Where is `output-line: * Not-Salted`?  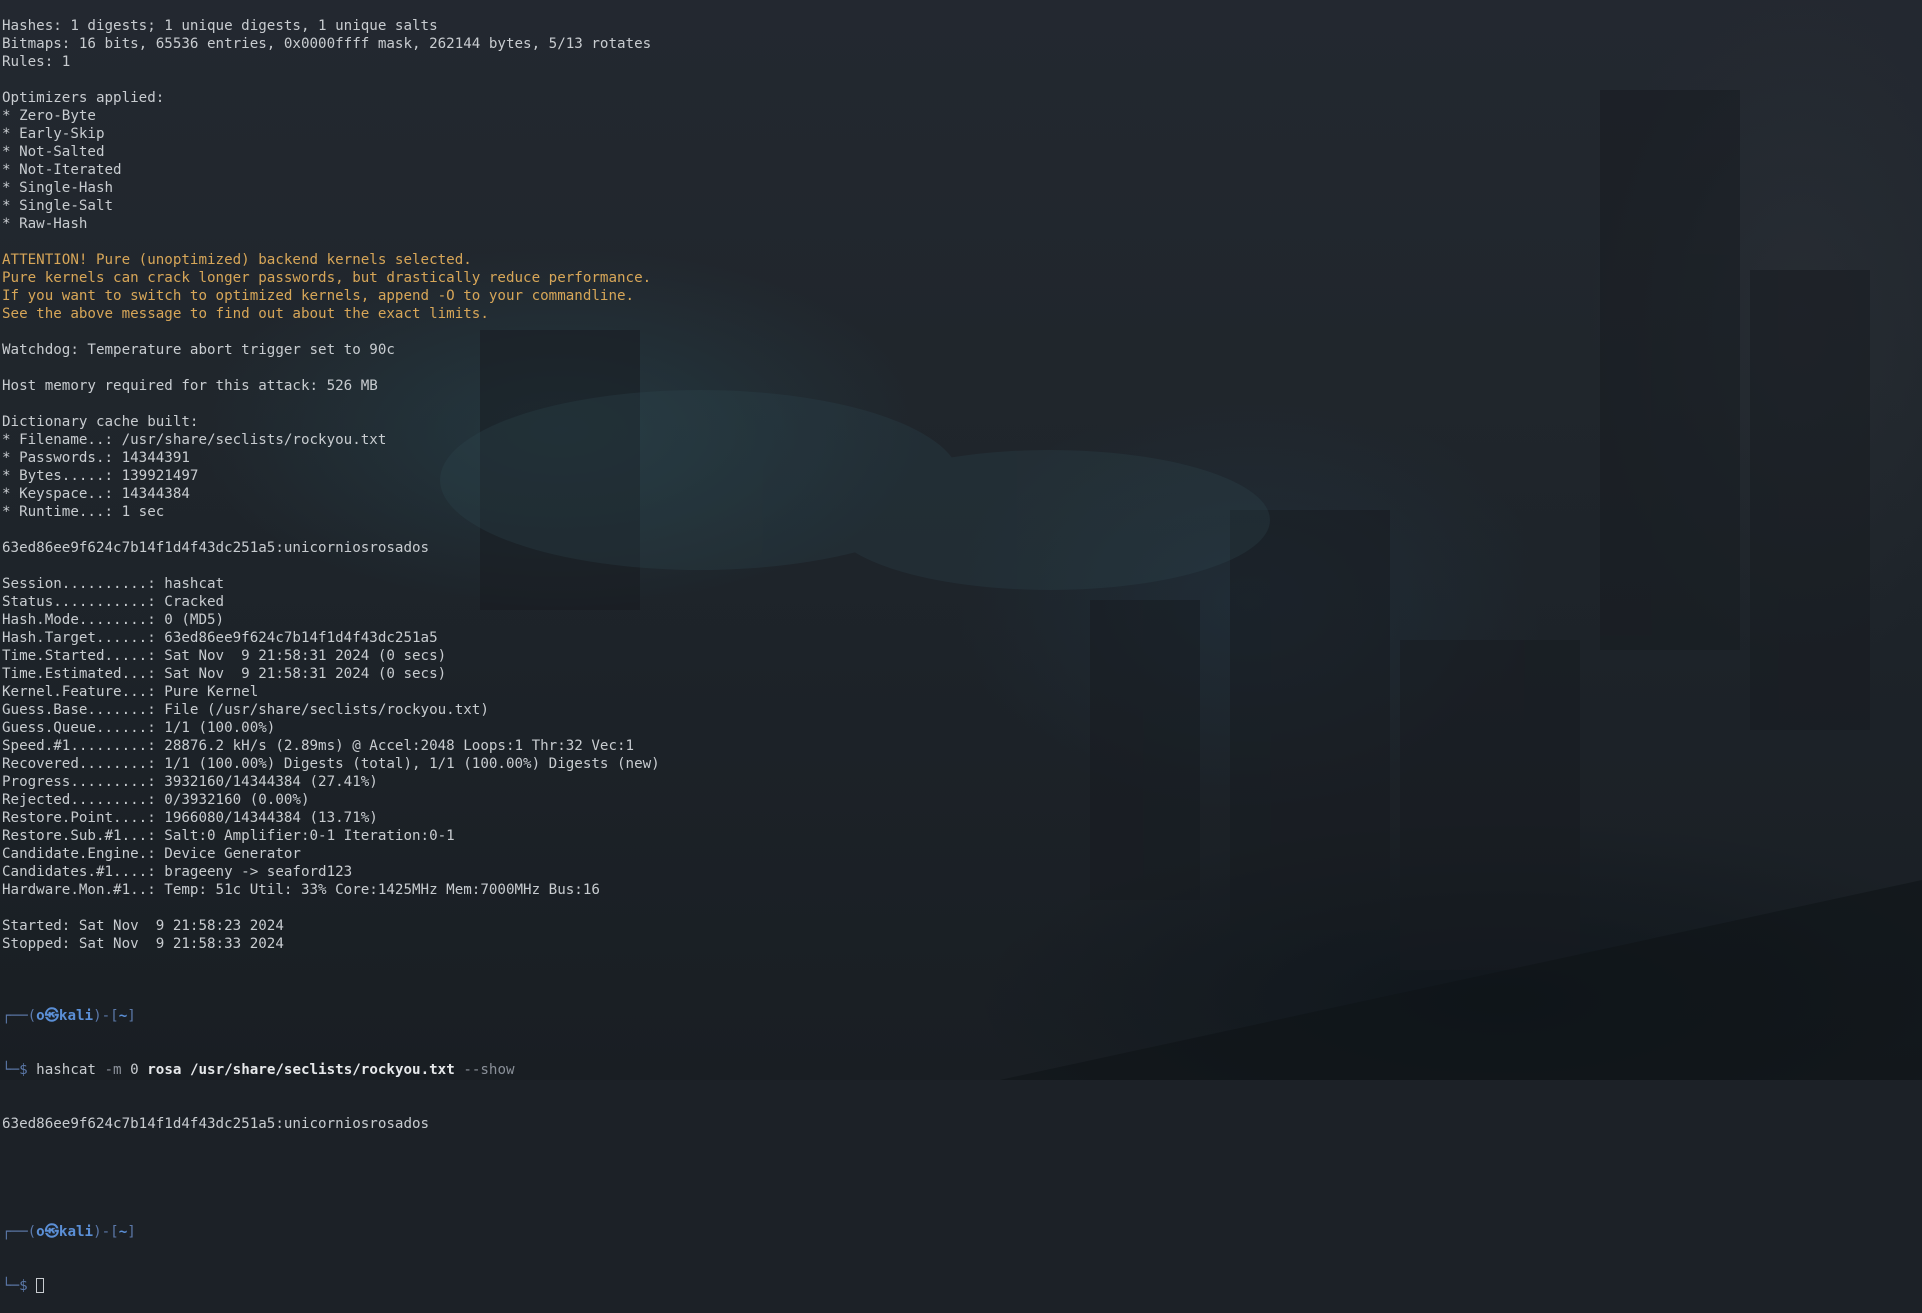 output-line: * Not-Salted is located at coordinates (53, 152).